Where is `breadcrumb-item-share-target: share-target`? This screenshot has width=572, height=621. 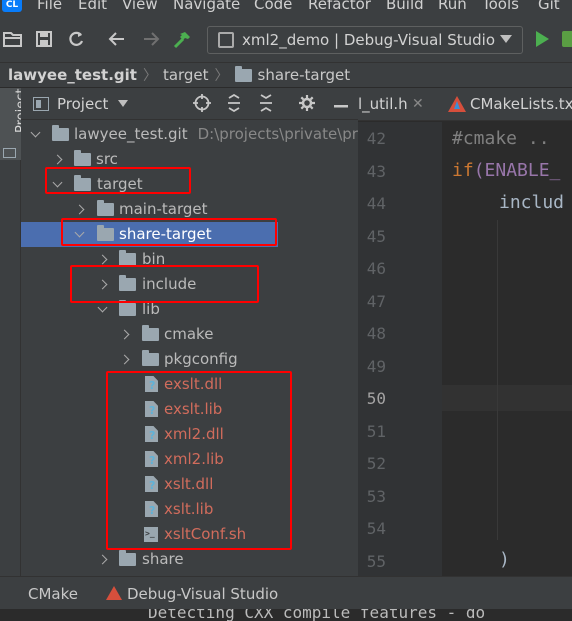
breadcrumb-item-share-target: share-target is located at coordinates (304, 75).